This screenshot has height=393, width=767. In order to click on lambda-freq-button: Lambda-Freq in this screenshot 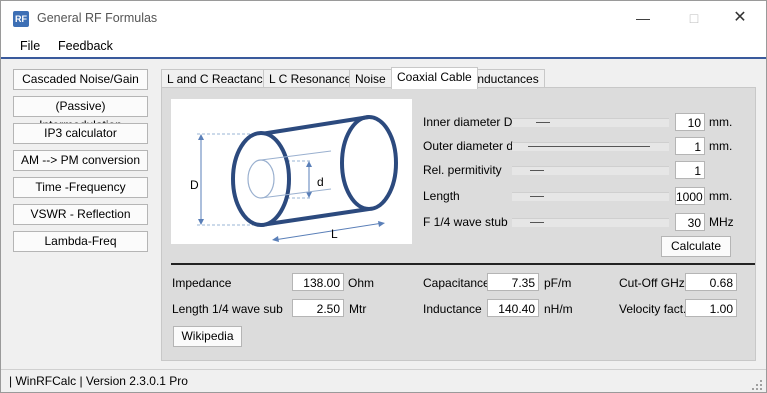, I will do `click(80, 241)`.